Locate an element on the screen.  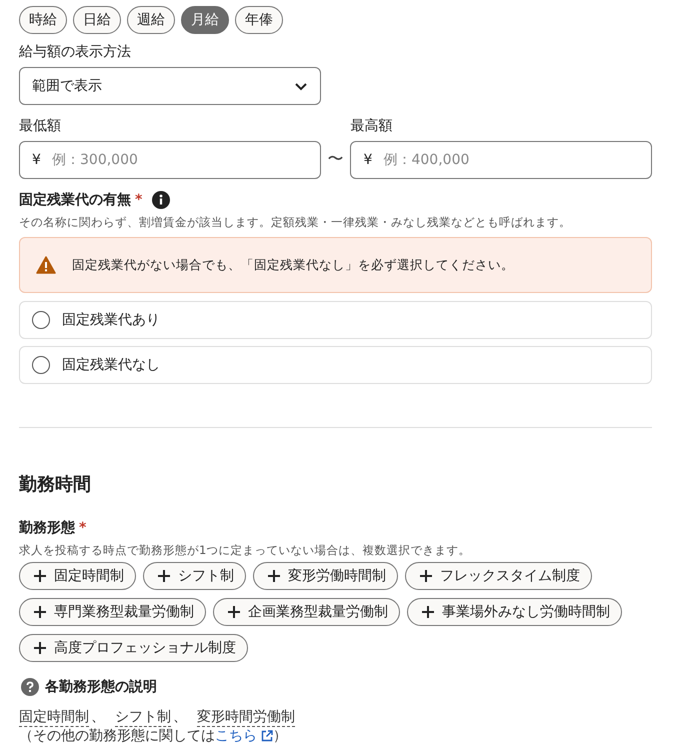
work-style-chip: フレックスタイム制度 is located at coordinates (498, 576).